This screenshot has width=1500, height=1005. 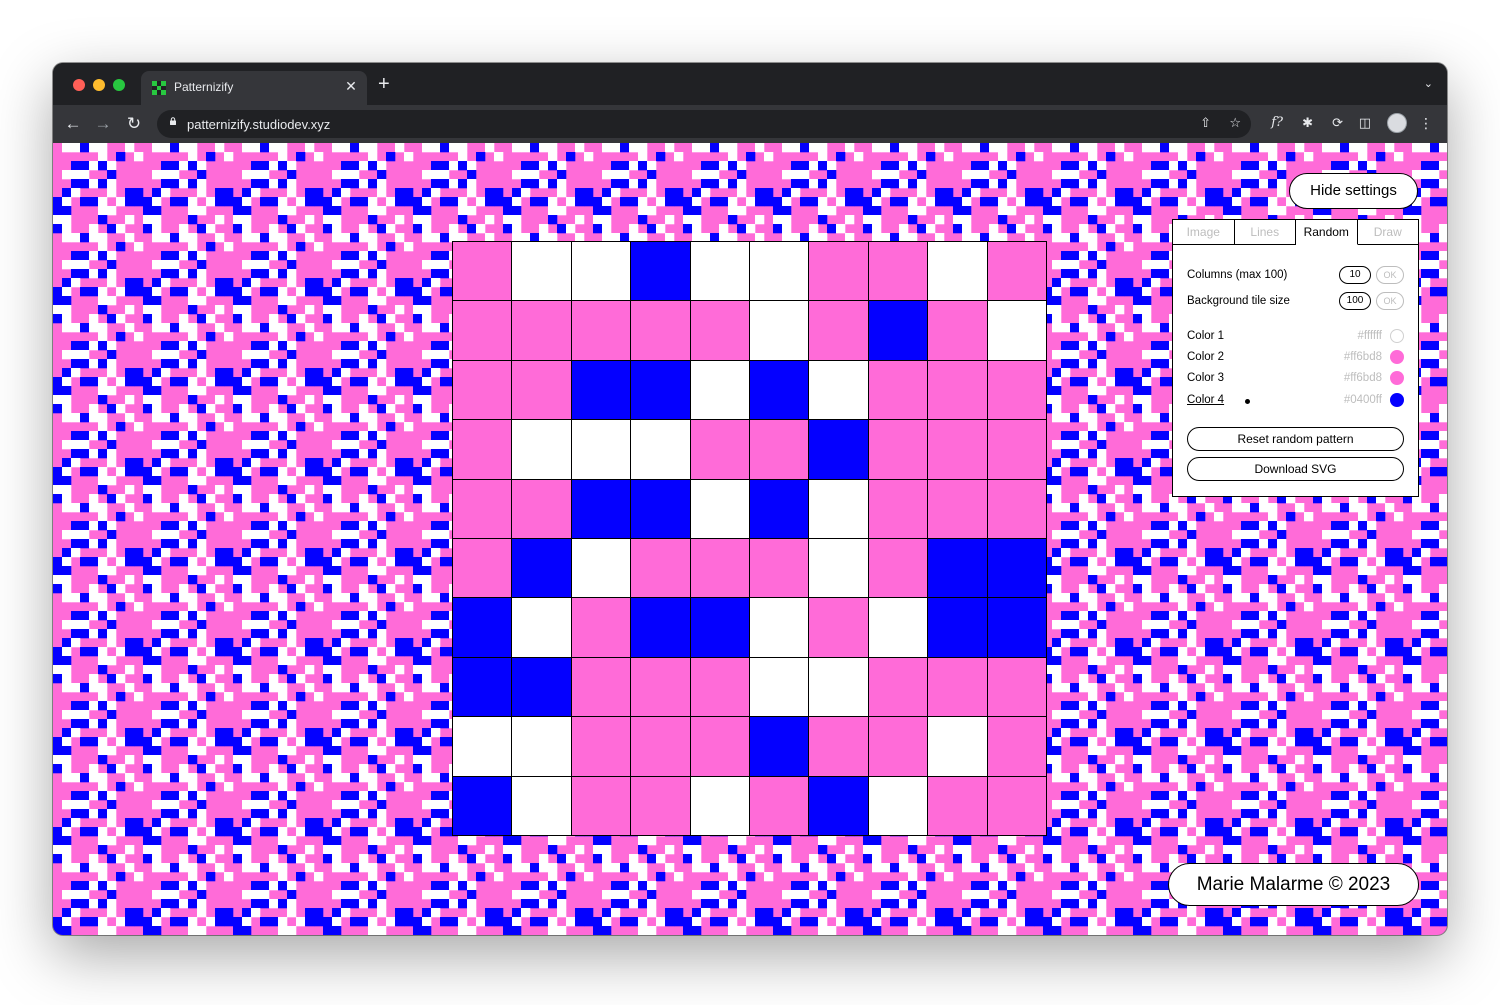 What do you see at coordinates (73, 124) in the screenshot?
I see `back-arrow-icon: ←` at bounding box center [73, 124].